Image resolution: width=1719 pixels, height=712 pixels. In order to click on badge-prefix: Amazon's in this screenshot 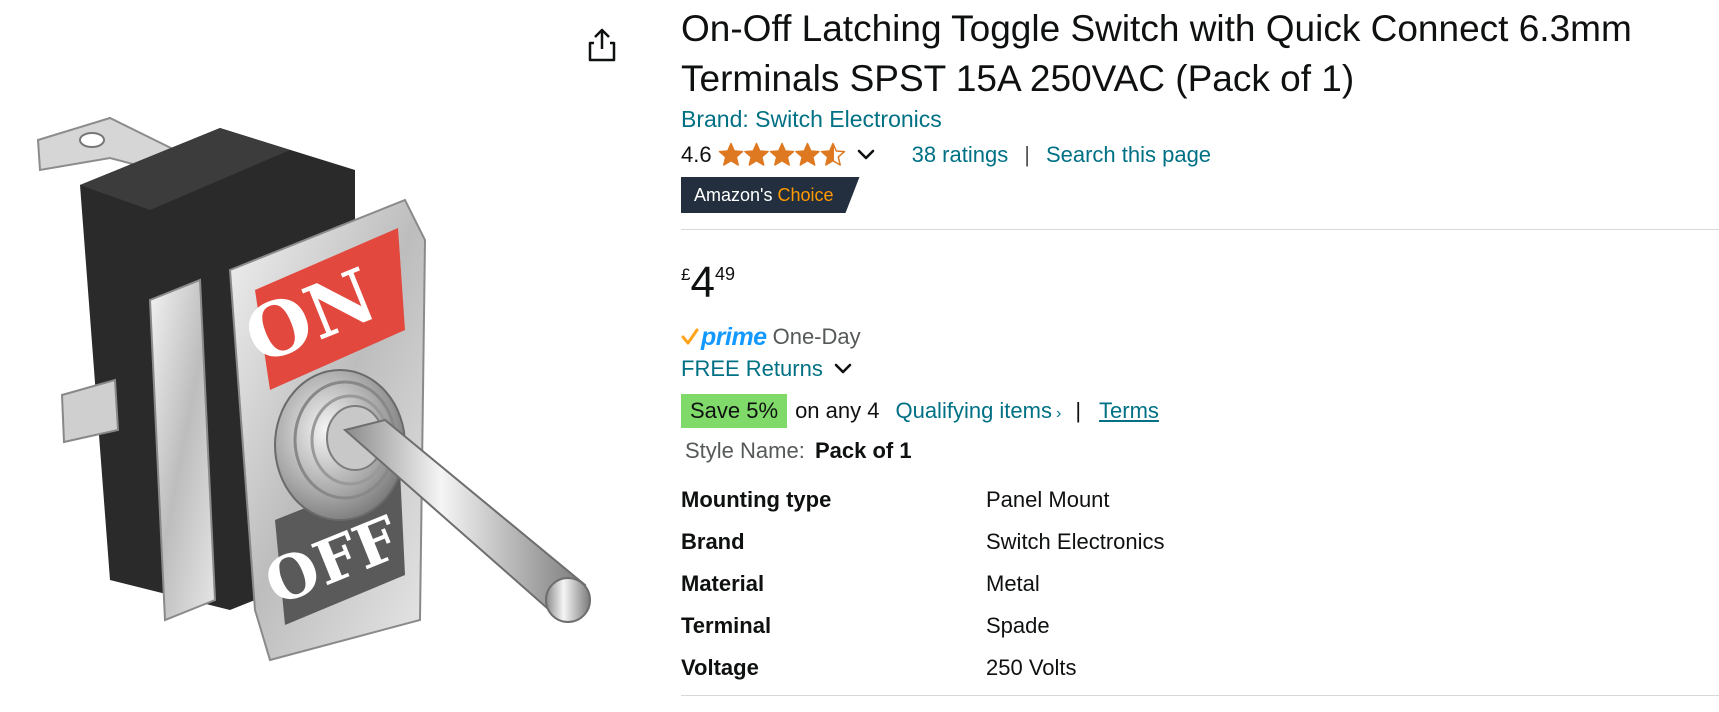, I will do `click(733, 194)`.